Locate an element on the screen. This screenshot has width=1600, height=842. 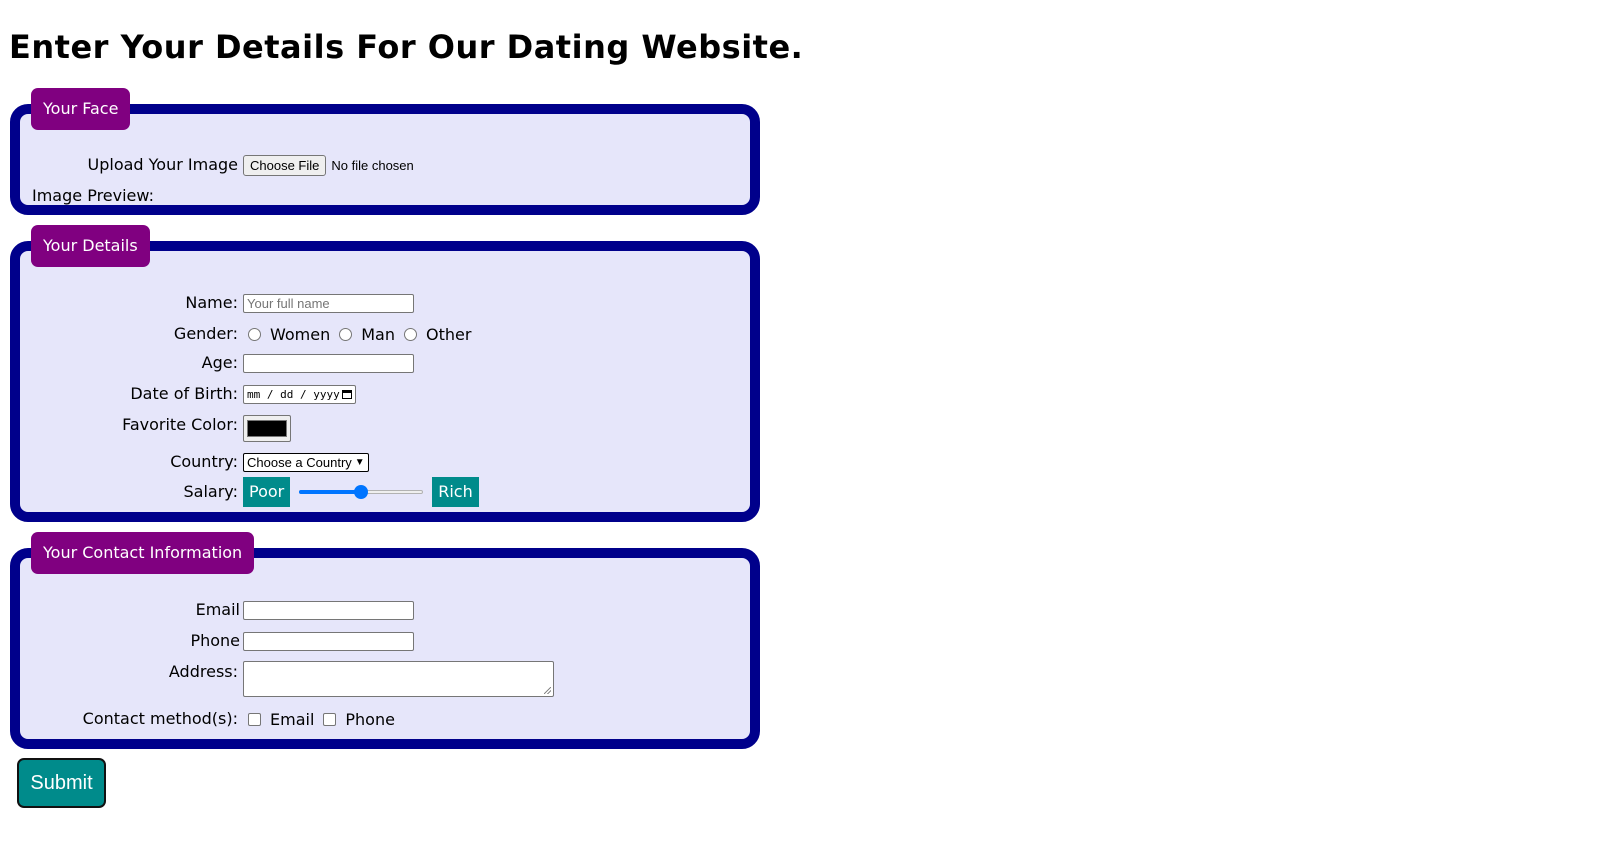
favorite-color-label: Favorite Color: is located at coordinates (180, 424).